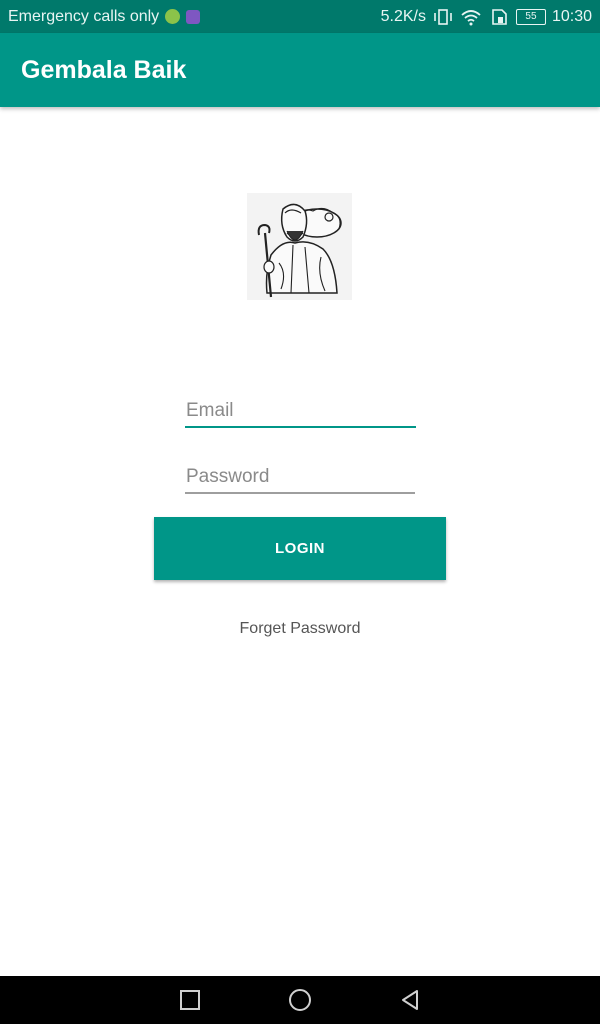 The width and height of the screenshot is (600, 1024). Describe the element at coordinates (299, 250) in the screenshot. I see `shepherd-drawing` at that location.